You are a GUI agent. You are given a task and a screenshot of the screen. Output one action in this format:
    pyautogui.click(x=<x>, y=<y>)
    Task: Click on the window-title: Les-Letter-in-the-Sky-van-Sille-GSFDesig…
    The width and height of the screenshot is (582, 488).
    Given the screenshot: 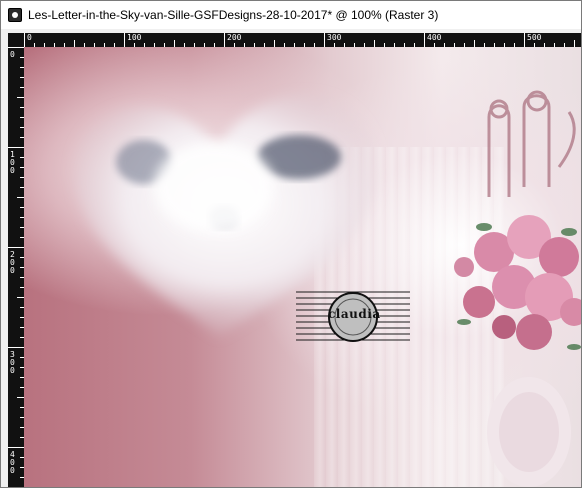 What is the action you would take?
    pyautogui.click(x=233, y=15)
    